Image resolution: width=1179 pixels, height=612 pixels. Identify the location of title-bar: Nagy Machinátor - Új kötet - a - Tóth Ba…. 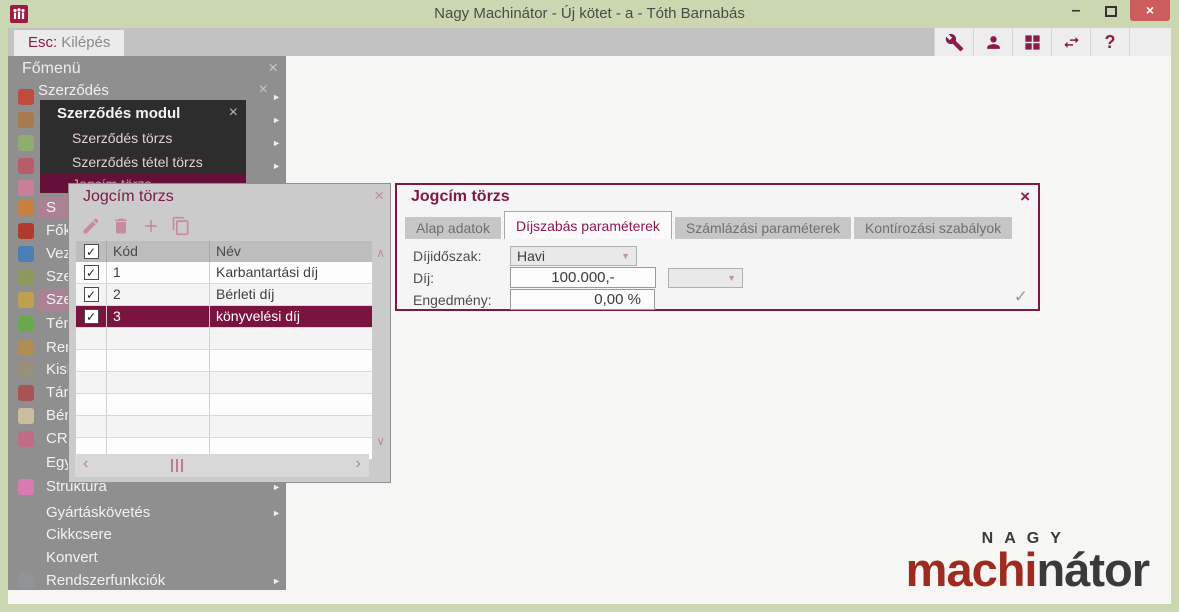
(589, 14).